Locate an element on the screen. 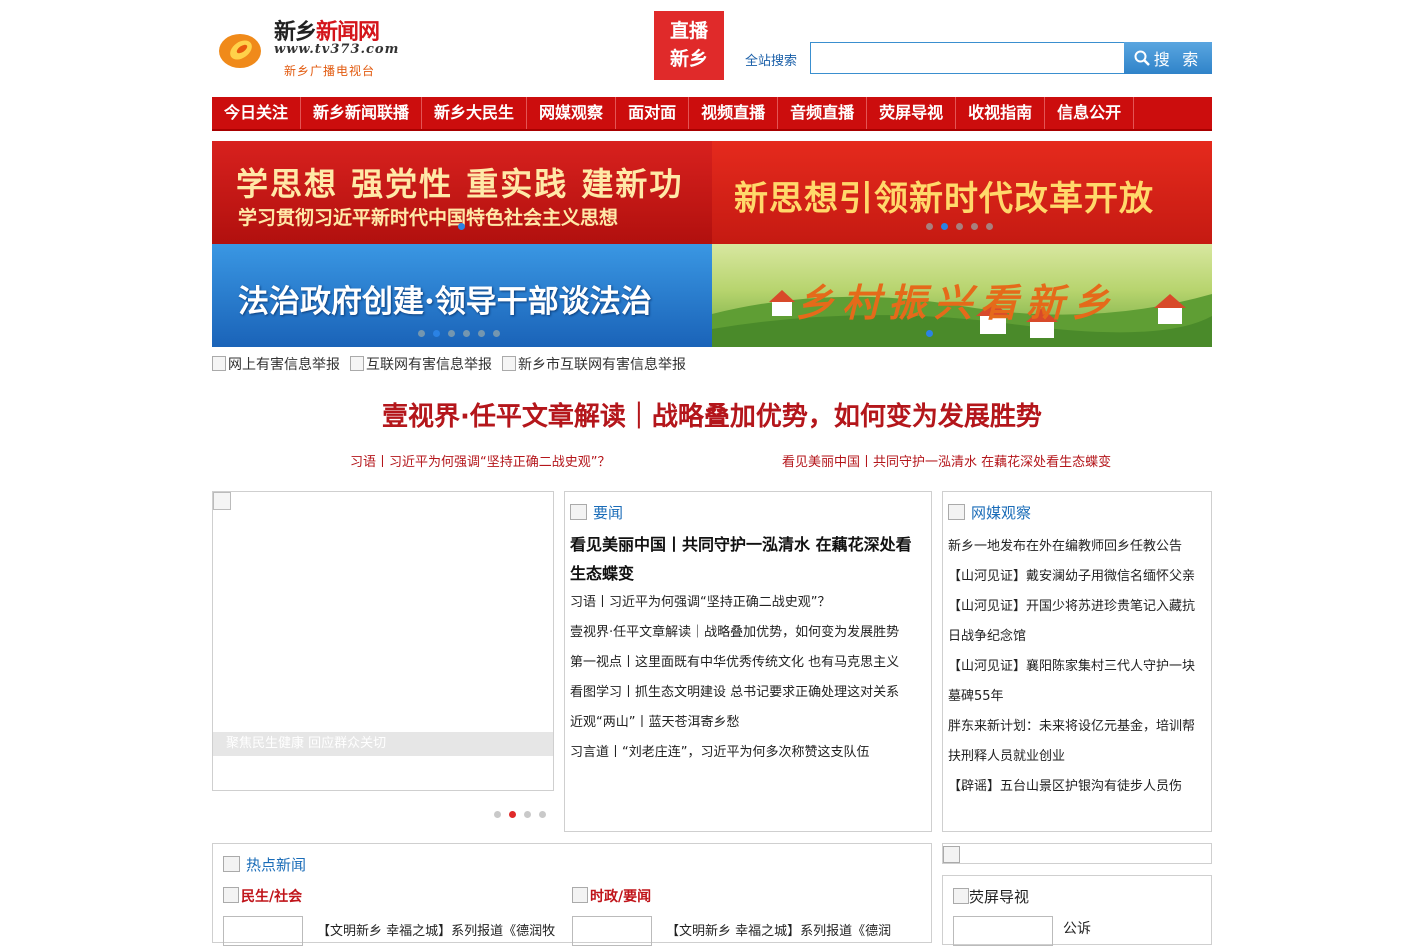  search-button-label: 搜 索 is located at coordinates (1178, 60).